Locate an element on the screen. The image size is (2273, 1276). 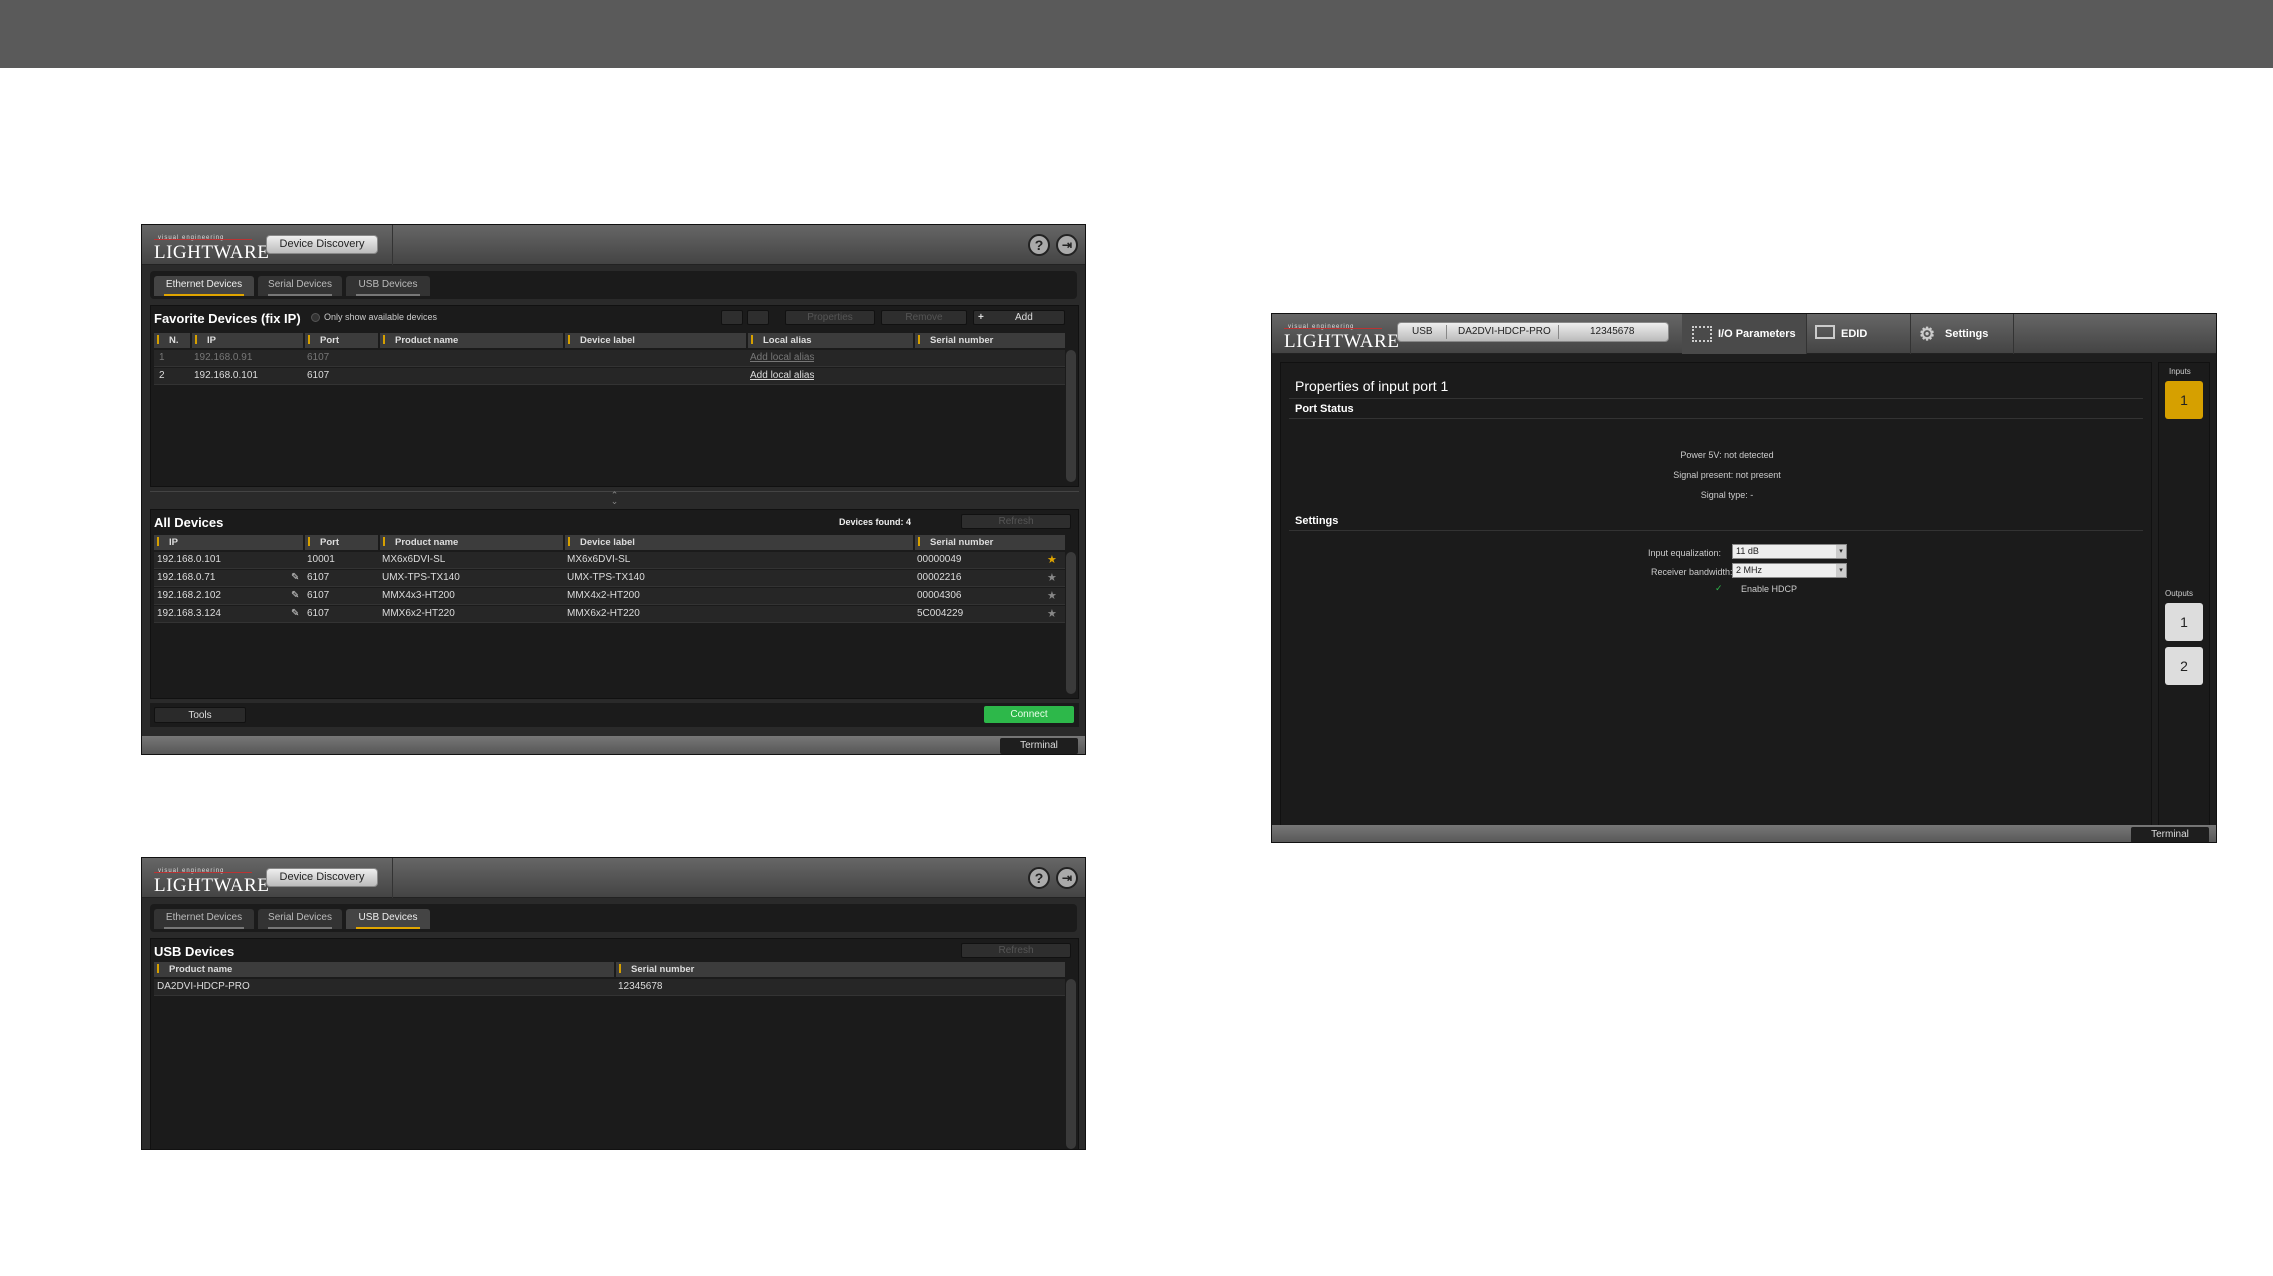
port-selector-panel: Inputs 1 Outputs 1 2 is located at coordinates (2184, 595).